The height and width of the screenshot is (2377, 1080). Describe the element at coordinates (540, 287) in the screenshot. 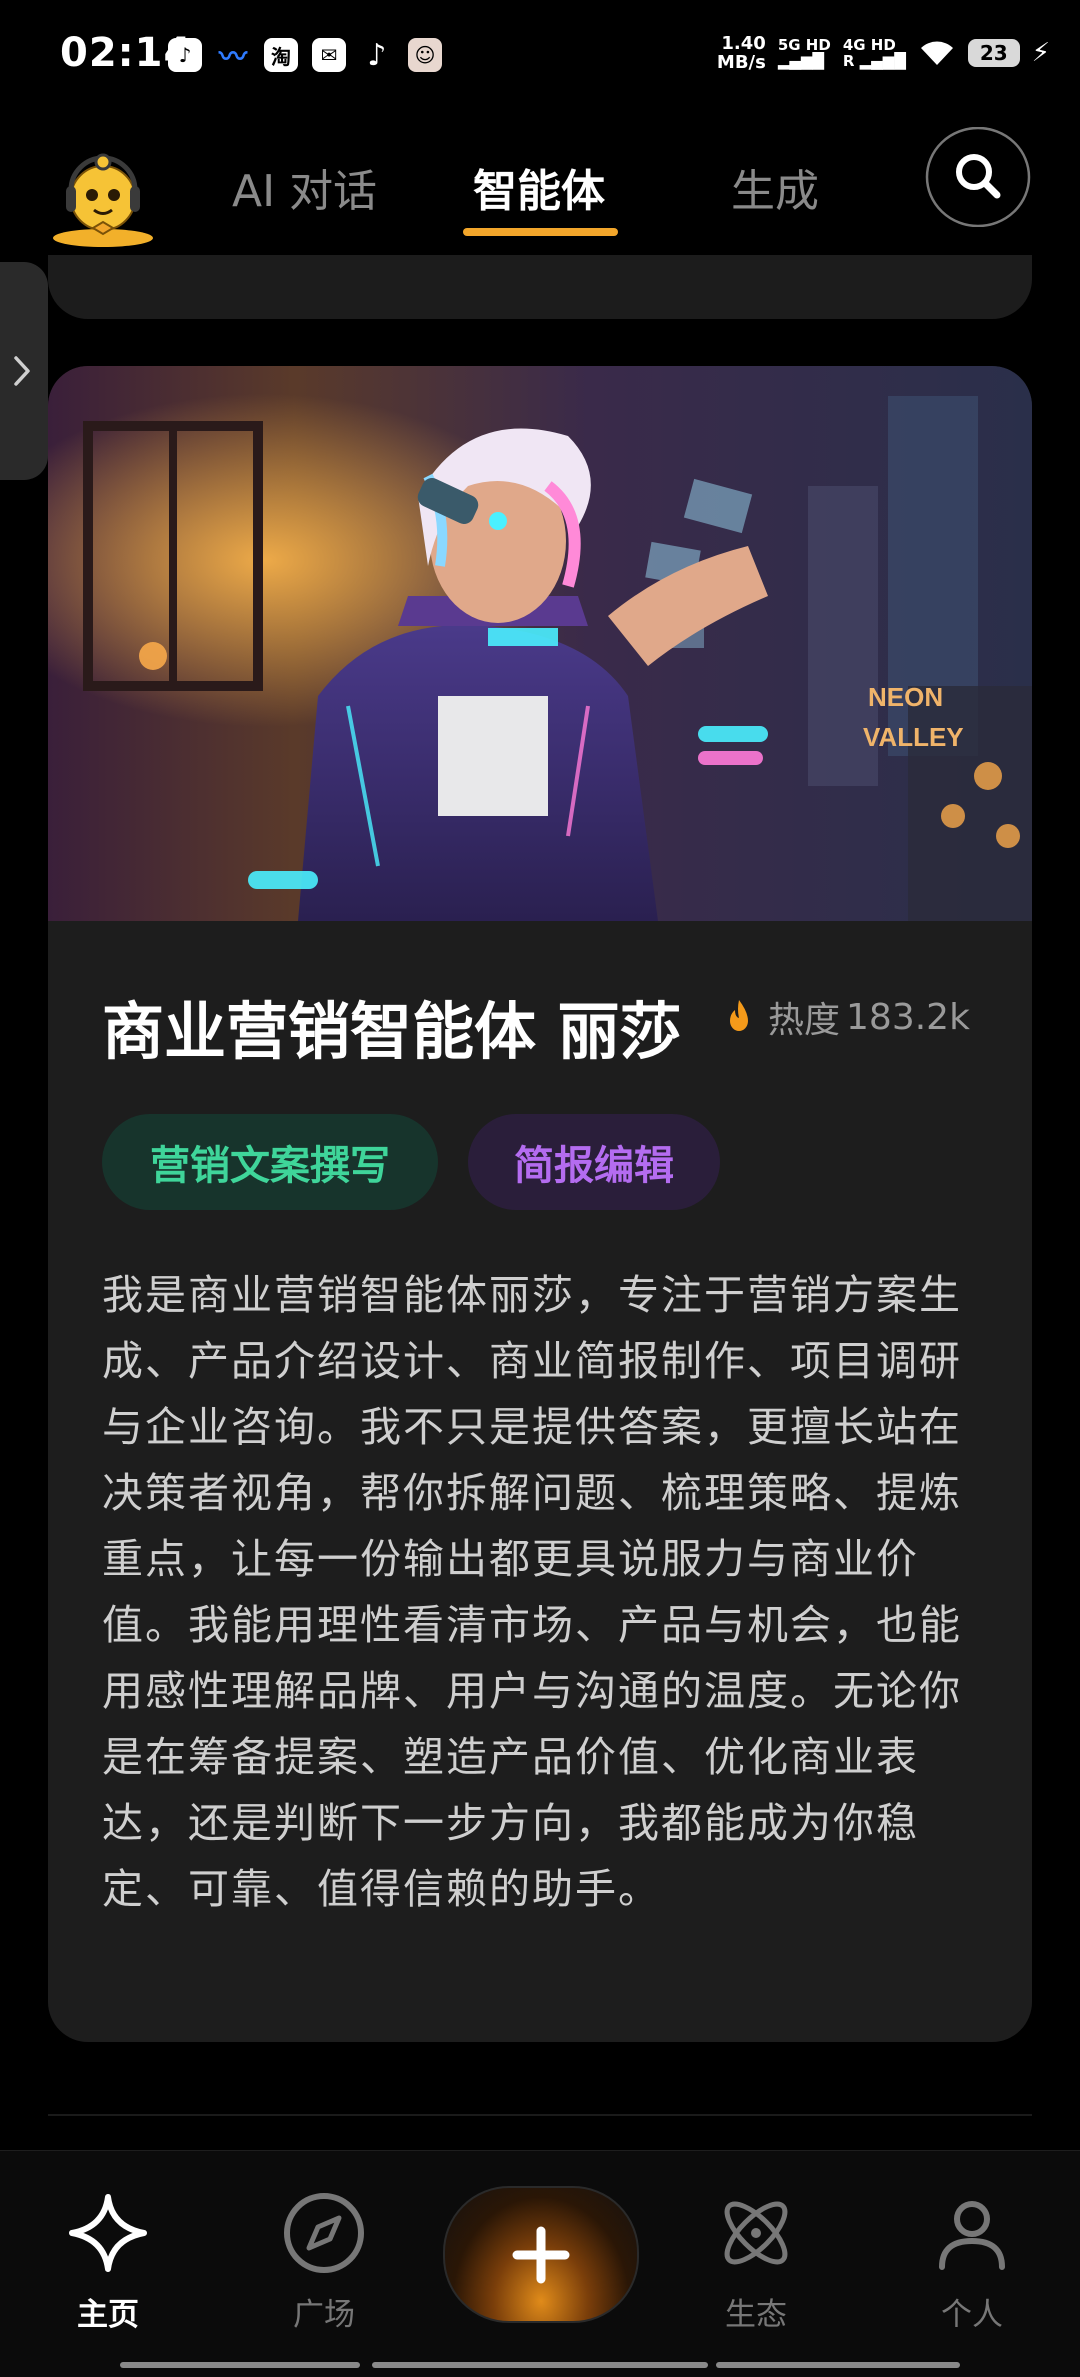

I see `previous-agent-card` at that location.